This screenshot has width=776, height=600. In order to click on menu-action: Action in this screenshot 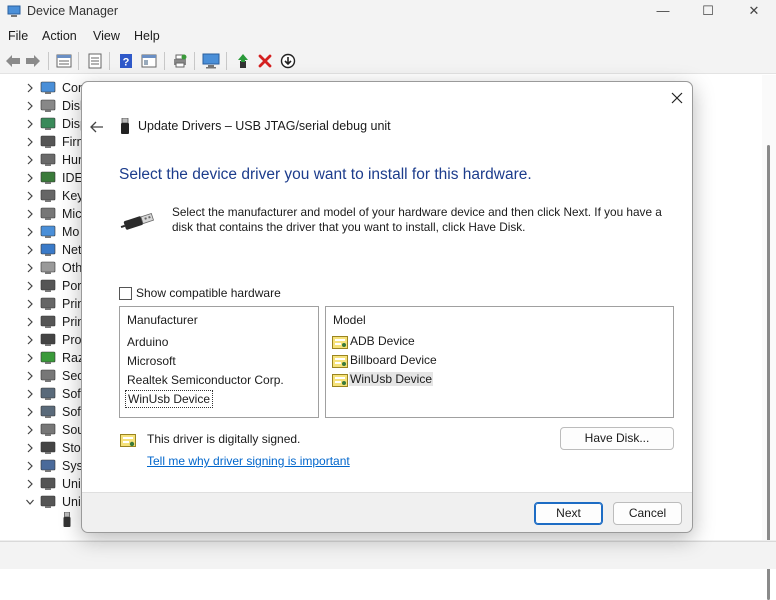, I will do `click(59, 36)`.